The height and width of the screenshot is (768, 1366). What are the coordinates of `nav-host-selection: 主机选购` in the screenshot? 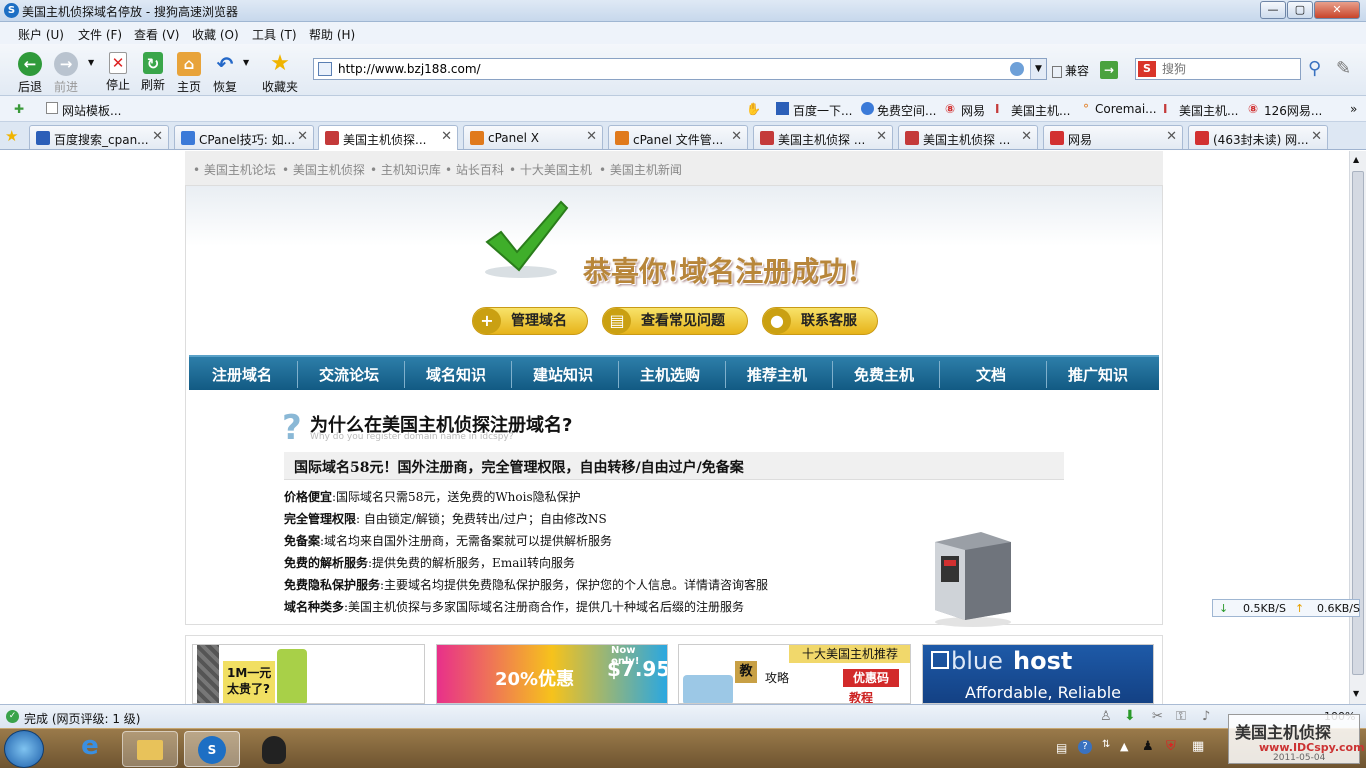 It's located at (670, 374).